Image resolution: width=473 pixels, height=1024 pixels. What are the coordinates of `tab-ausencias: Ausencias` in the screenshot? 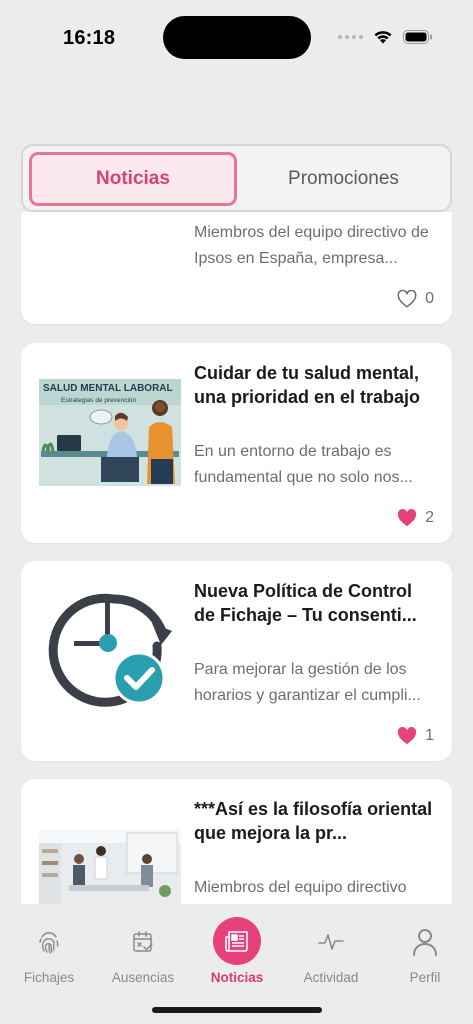 It's located at (143, 952).